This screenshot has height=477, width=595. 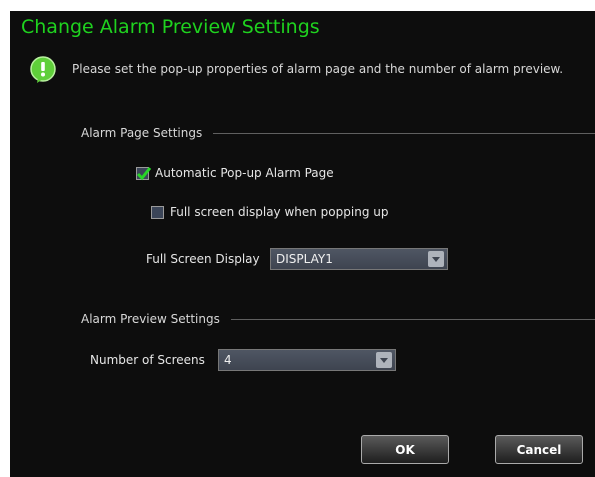 What do you see at coordinates (304, 259) in the screenshot?
I see `full-screen-display-value: DISPLAY1` at bounding box center [304, 259].